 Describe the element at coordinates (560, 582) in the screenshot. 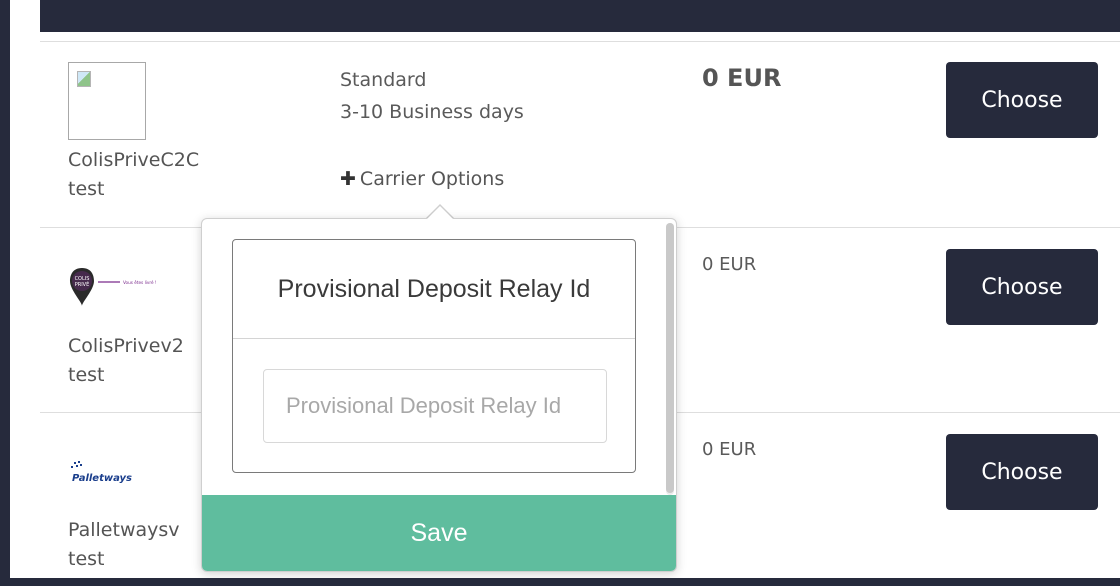

I see `page-frame-bottom` at that location.